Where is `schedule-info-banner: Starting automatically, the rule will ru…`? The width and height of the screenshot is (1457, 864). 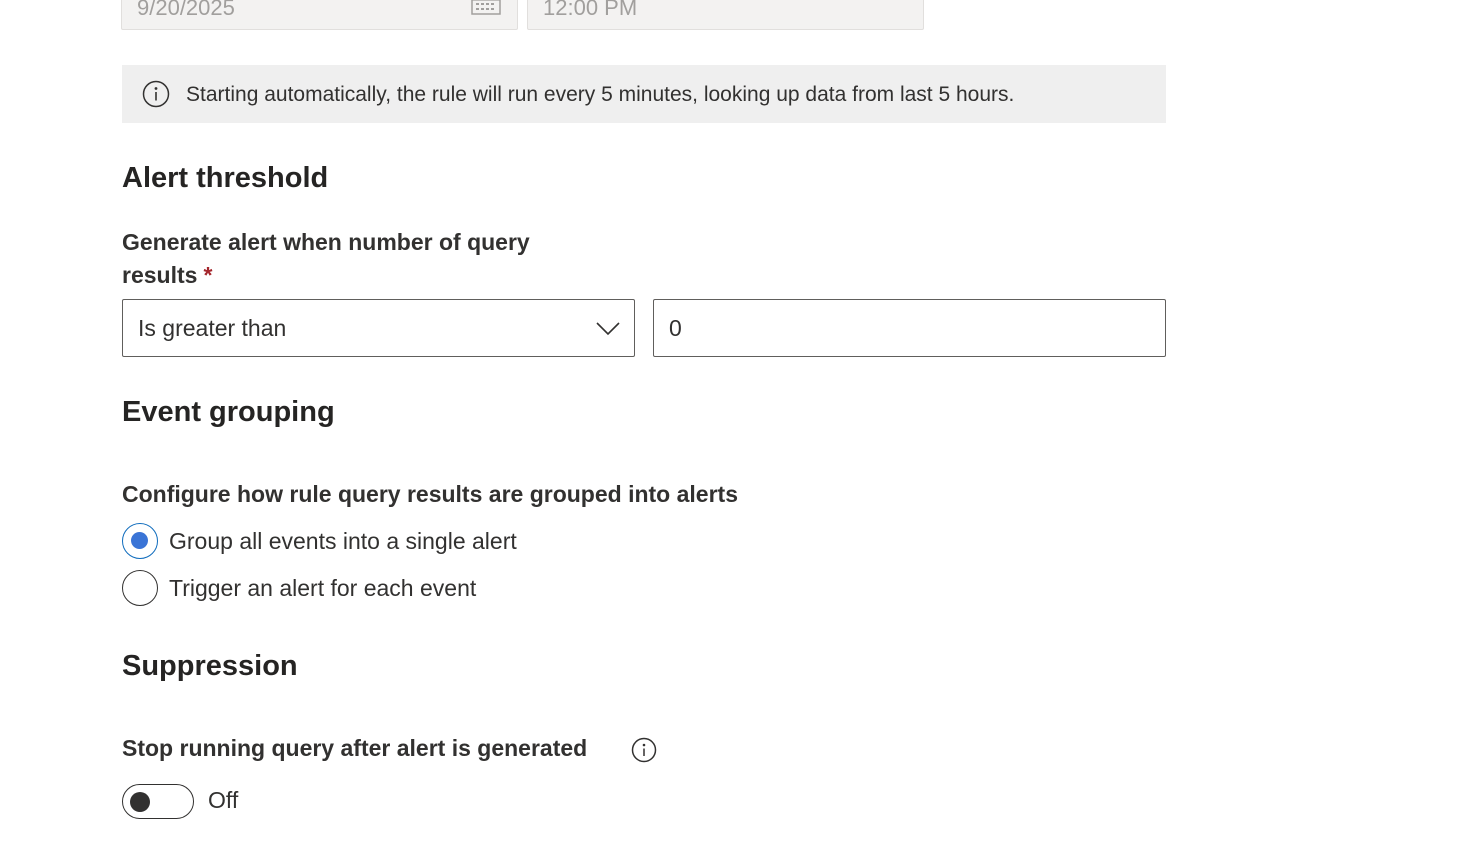 schedule-info-banner: Starting automatically, the rule will ru… is located at coordinates (644, 94).